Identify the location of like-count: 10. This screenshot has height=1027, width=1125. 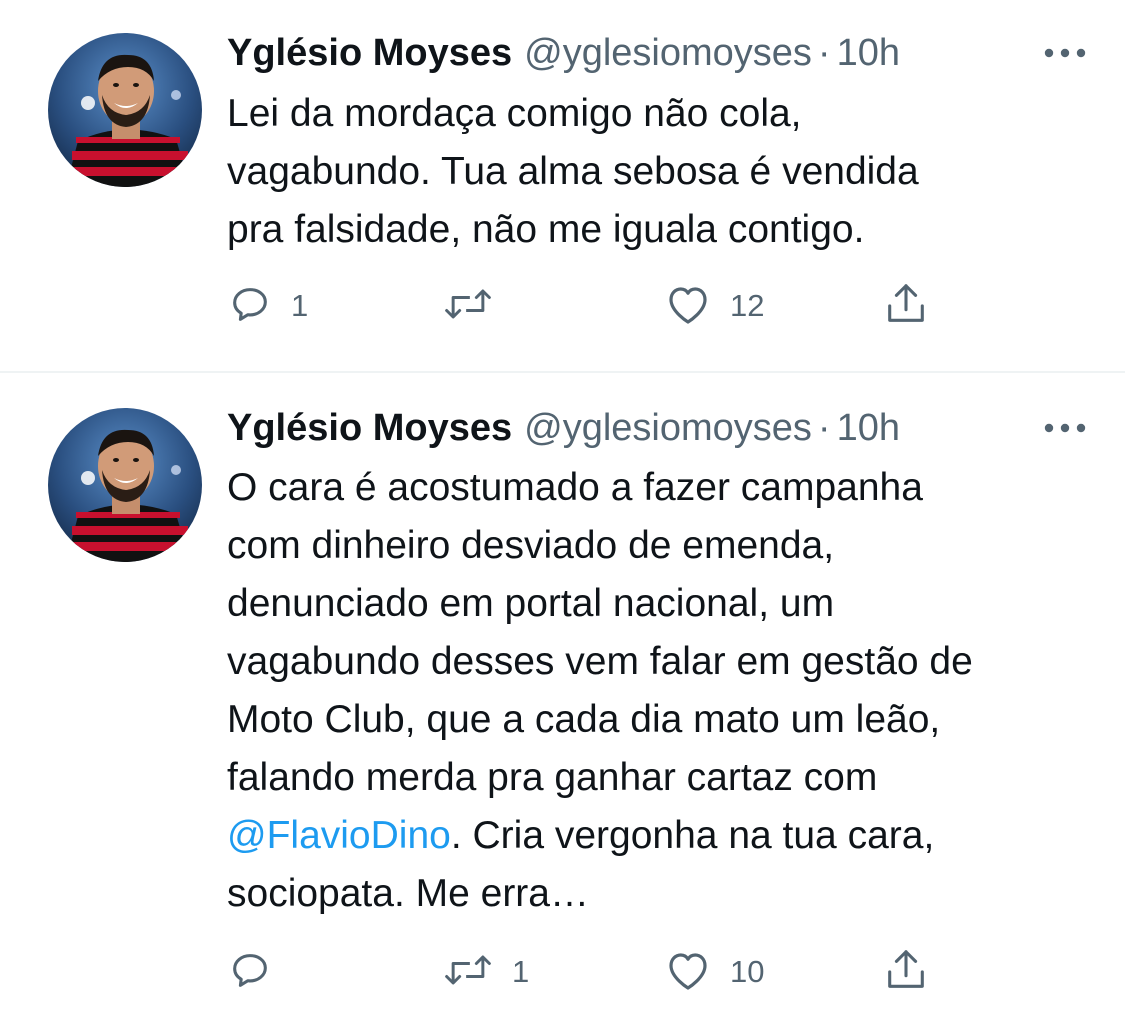
(747, 971).